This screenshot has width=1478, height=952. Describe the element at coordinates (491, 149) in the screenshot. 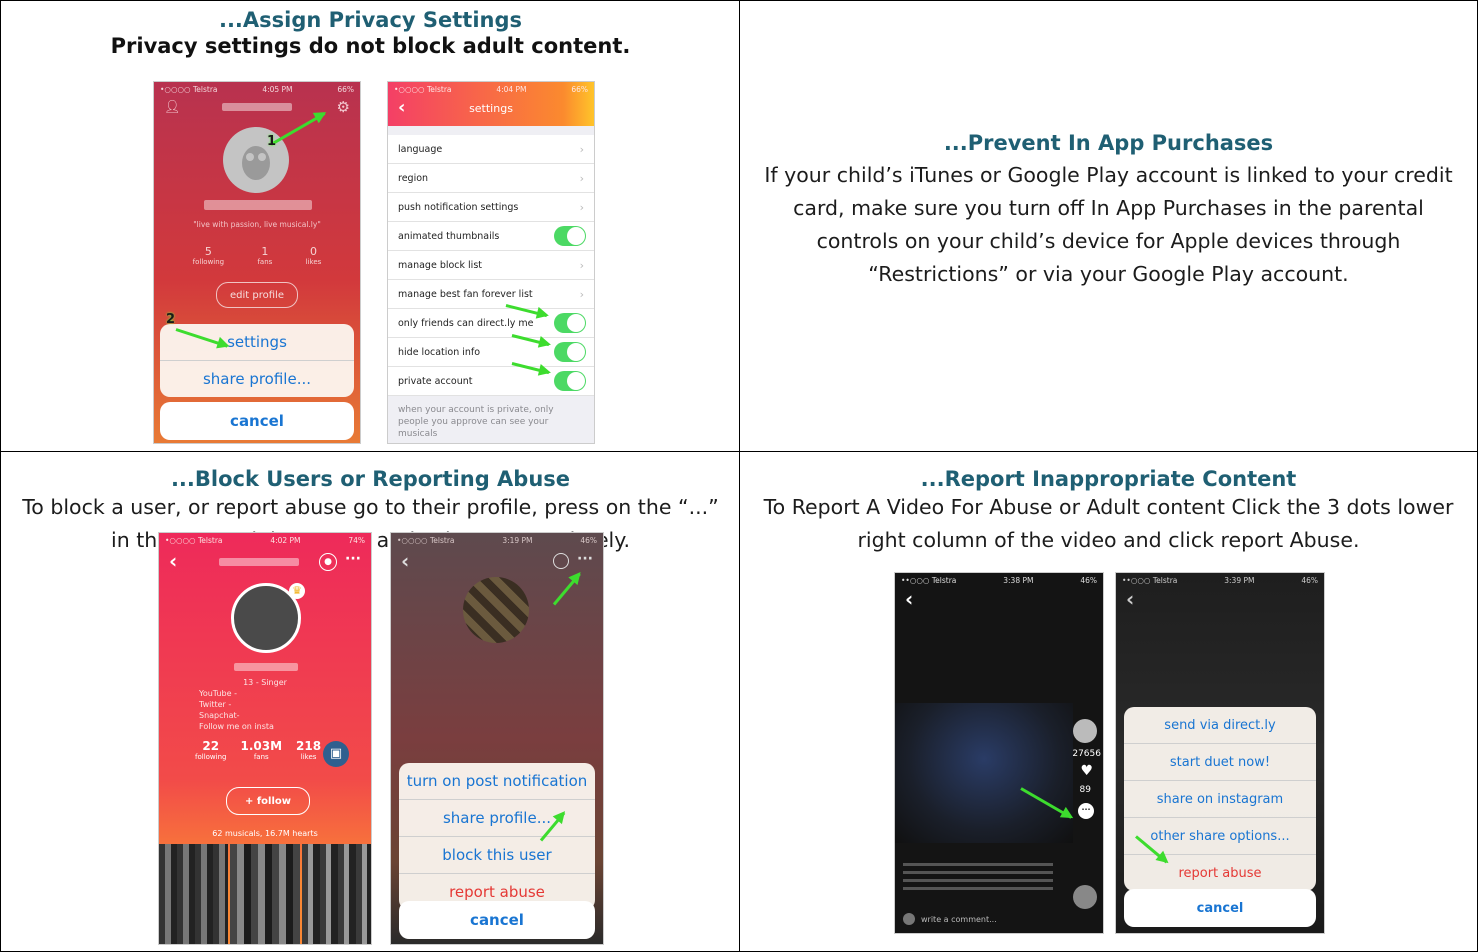

I see `settings-row: language ›` at that location.